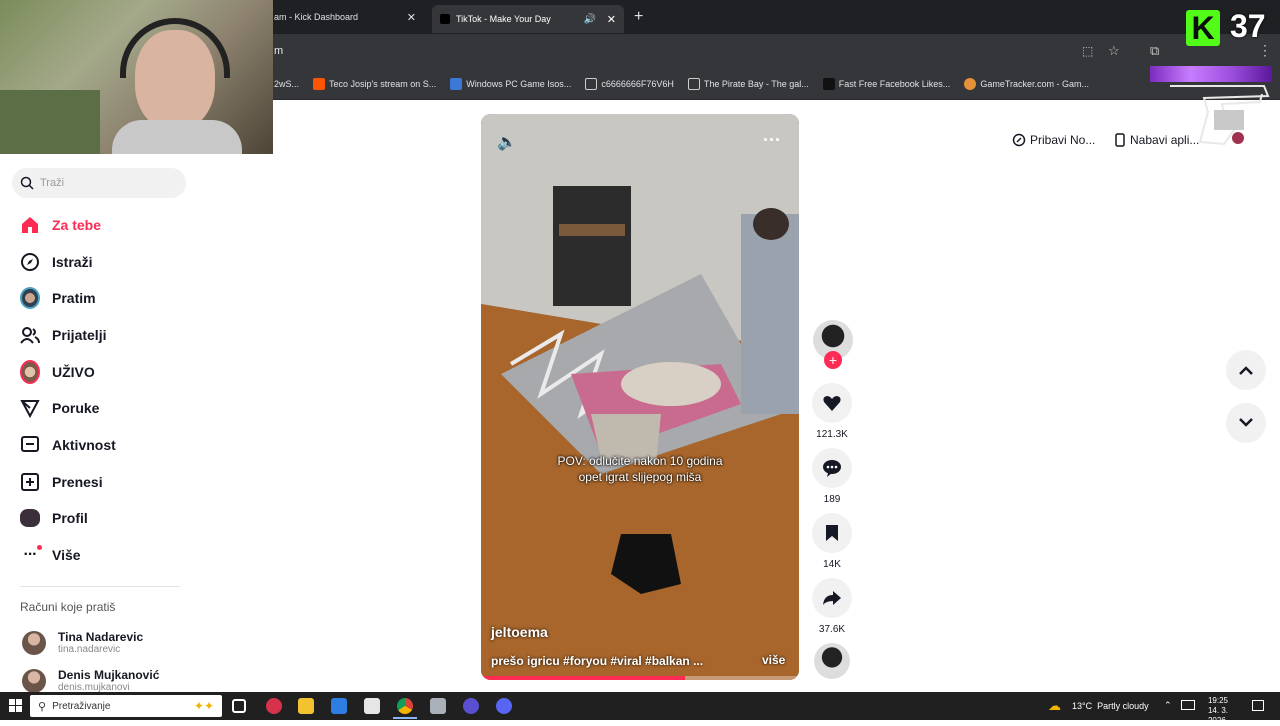 This screenshot has height=726, width=1280. Describe the element at coordinates (1258, 705) in the screenshot. I see `notification-icon` at that location.